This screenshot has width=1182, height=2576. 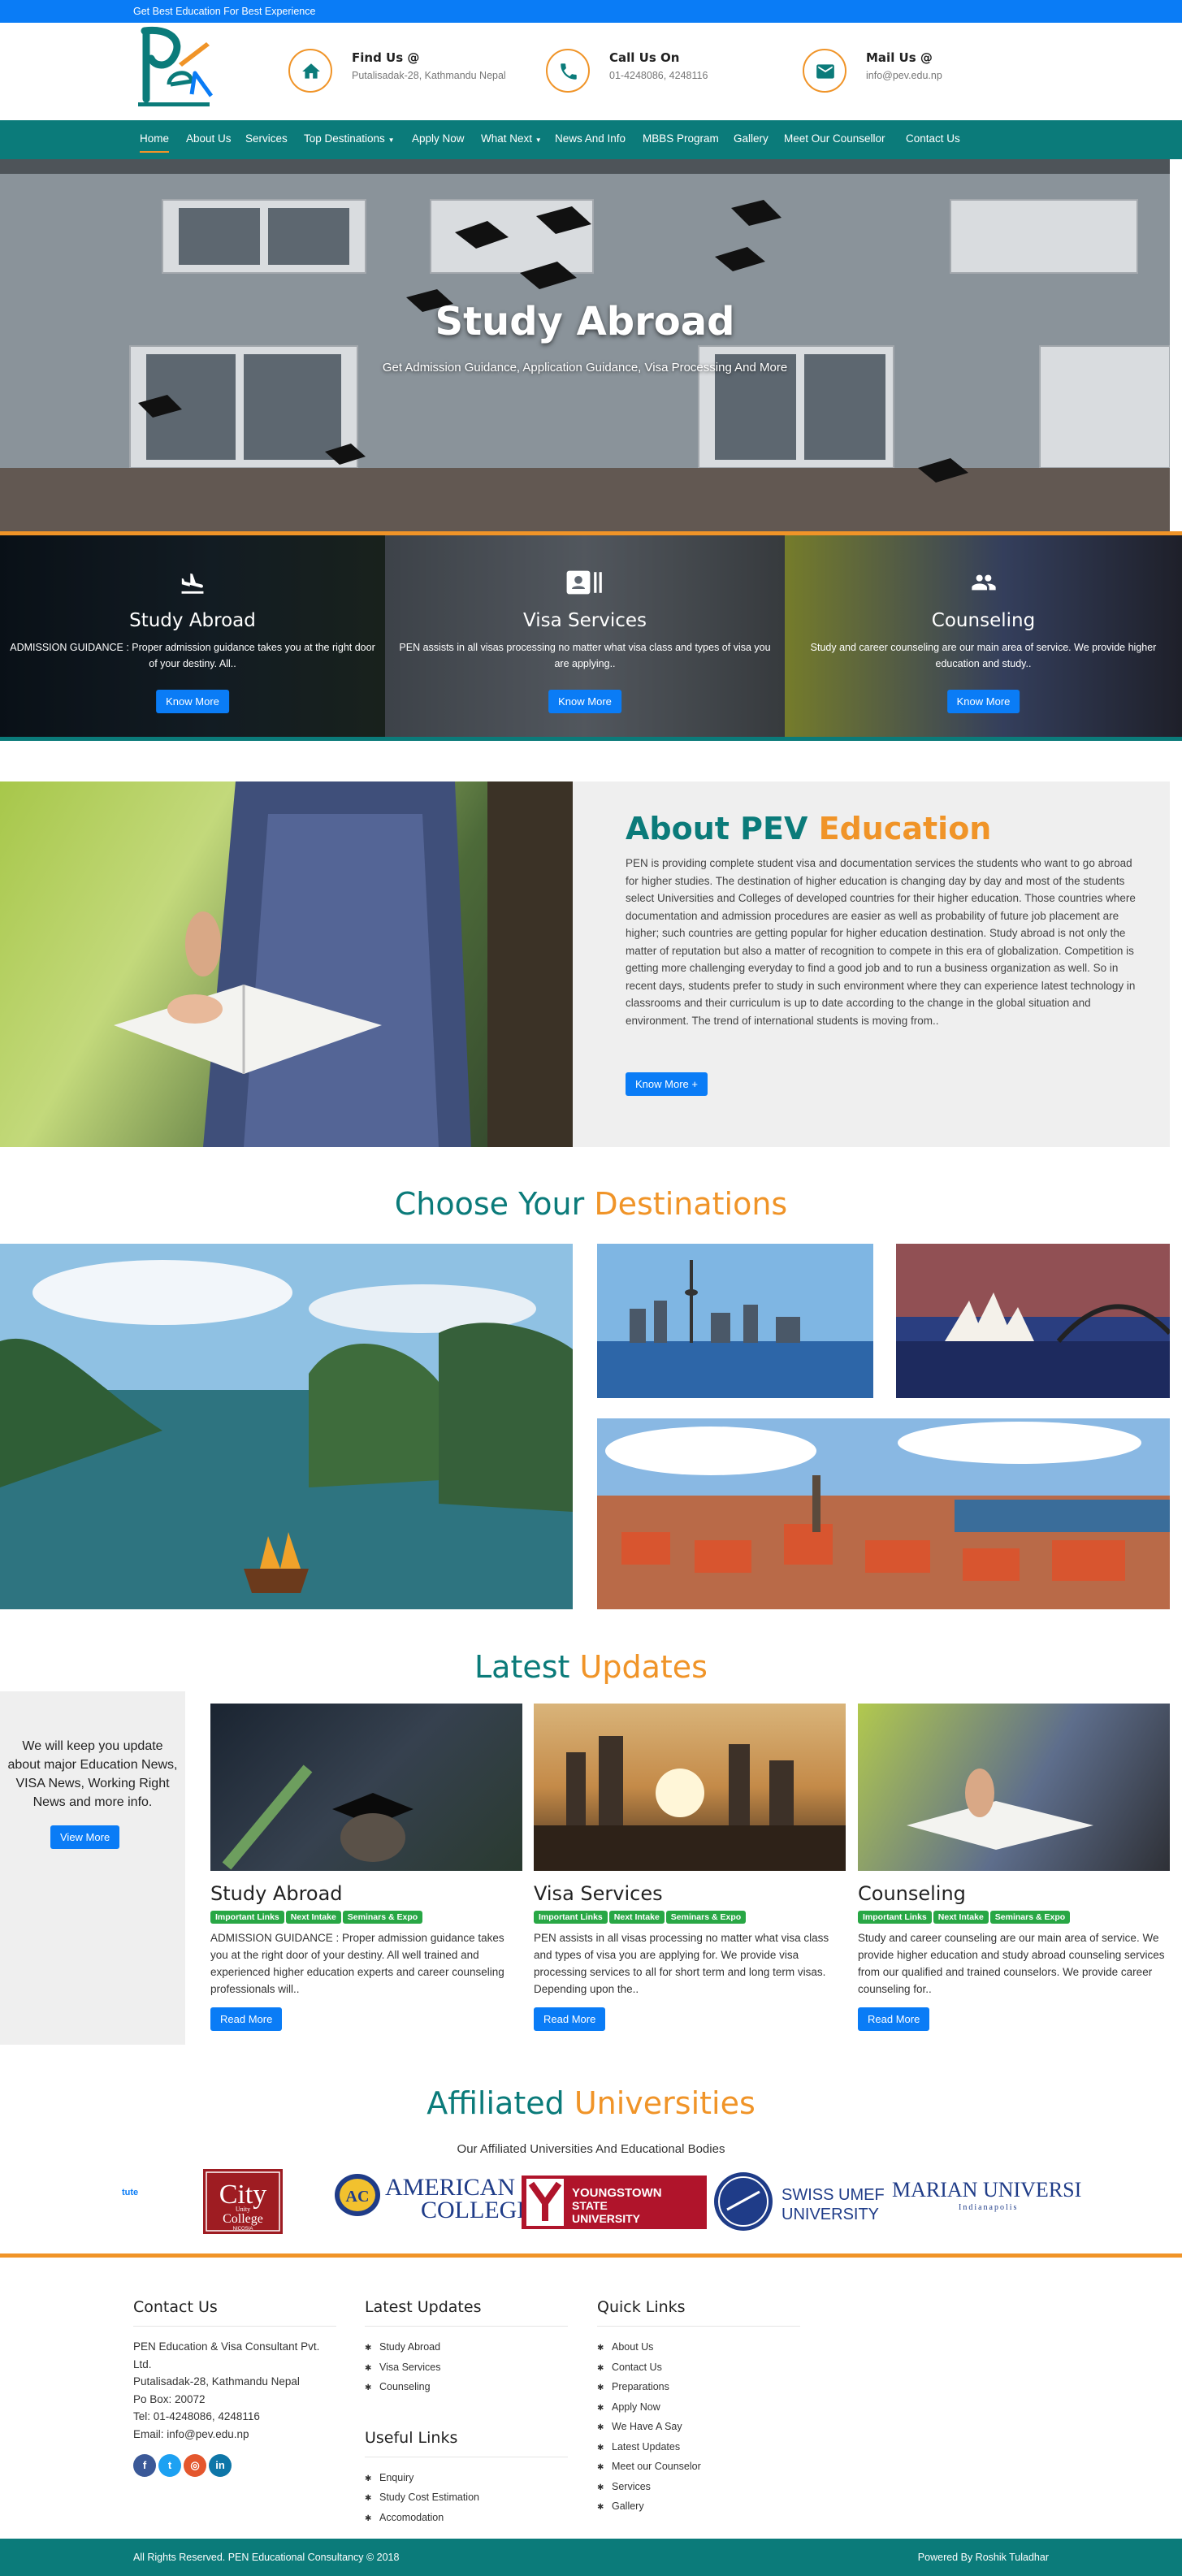 What do you see at coordinates (681, 138) in the screenshot?
I see `nav-mbbs-program: MBBS Program` at bounding box center [681, 138].